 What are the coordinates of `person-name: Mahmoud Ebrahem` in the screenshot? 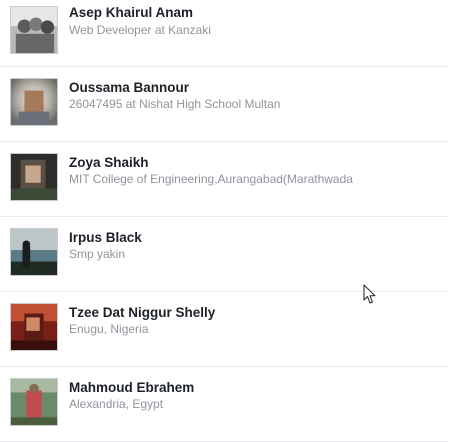 It's located at (131, 387).